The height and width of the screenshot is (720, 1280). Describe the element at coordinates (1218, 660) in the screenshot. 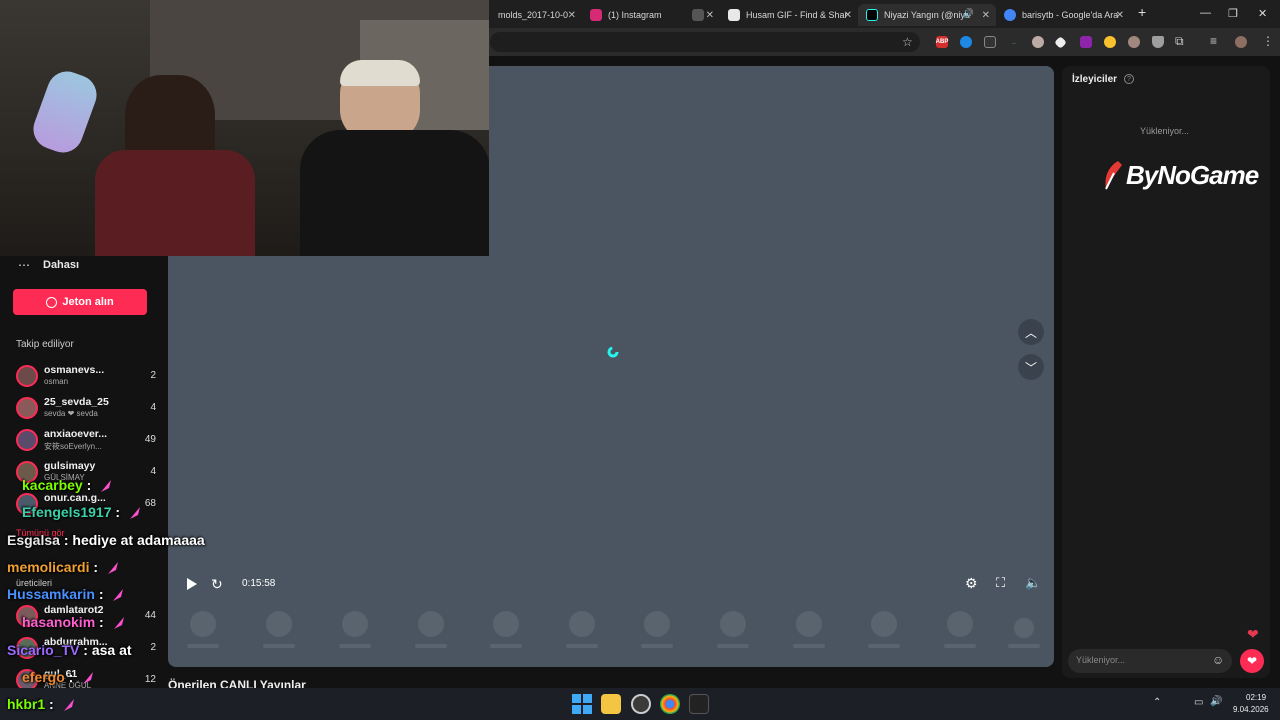

I see `emoji-icon: ☺` at that location.